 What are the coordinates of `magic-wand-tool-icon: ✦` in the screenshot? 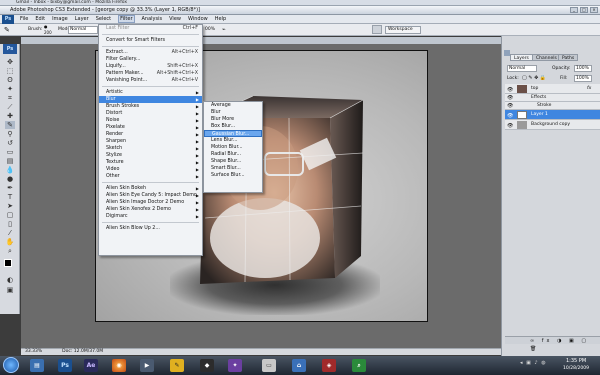 It's located at (10, 89).